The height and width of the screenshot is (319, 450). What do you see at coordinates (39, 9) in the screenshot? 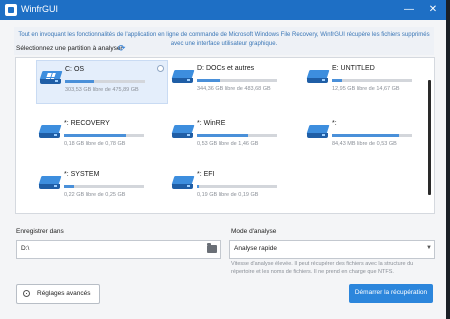
I see `window-title: WinfrGUI` at bounding box center [39, 9].